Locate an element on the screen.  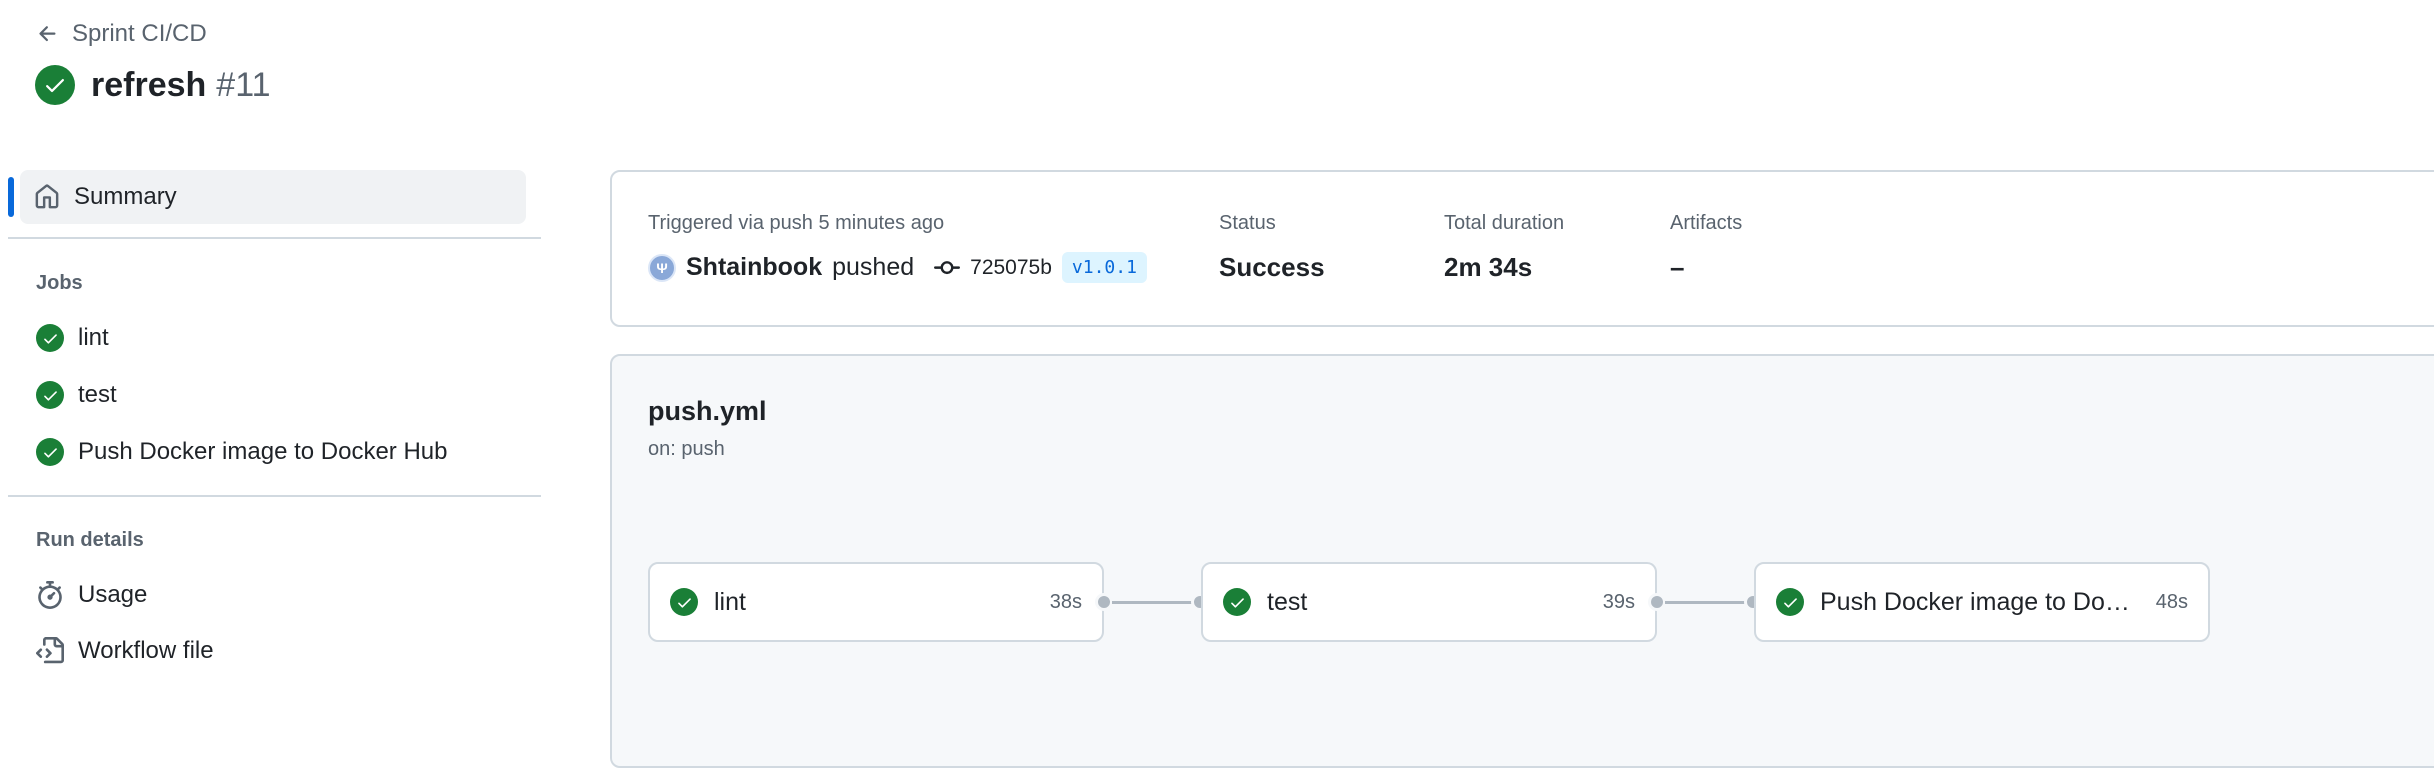
branch-tag-badge: v1.0.1 is located at coordinates (1104, 267).